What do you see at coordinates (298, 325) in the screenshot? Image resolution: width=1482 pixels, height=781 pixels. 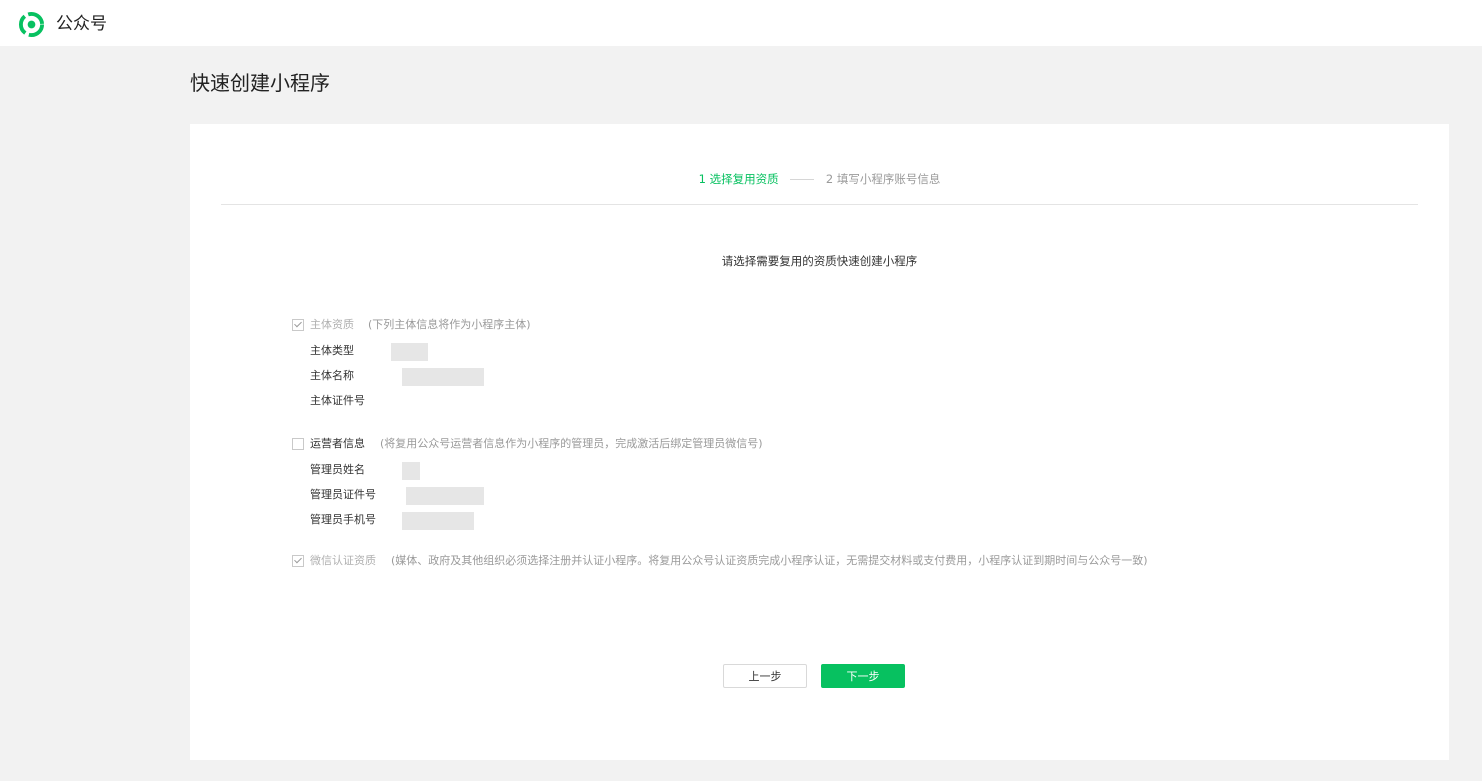 I see `subject-checkbox` at bounding box center [298, 325].